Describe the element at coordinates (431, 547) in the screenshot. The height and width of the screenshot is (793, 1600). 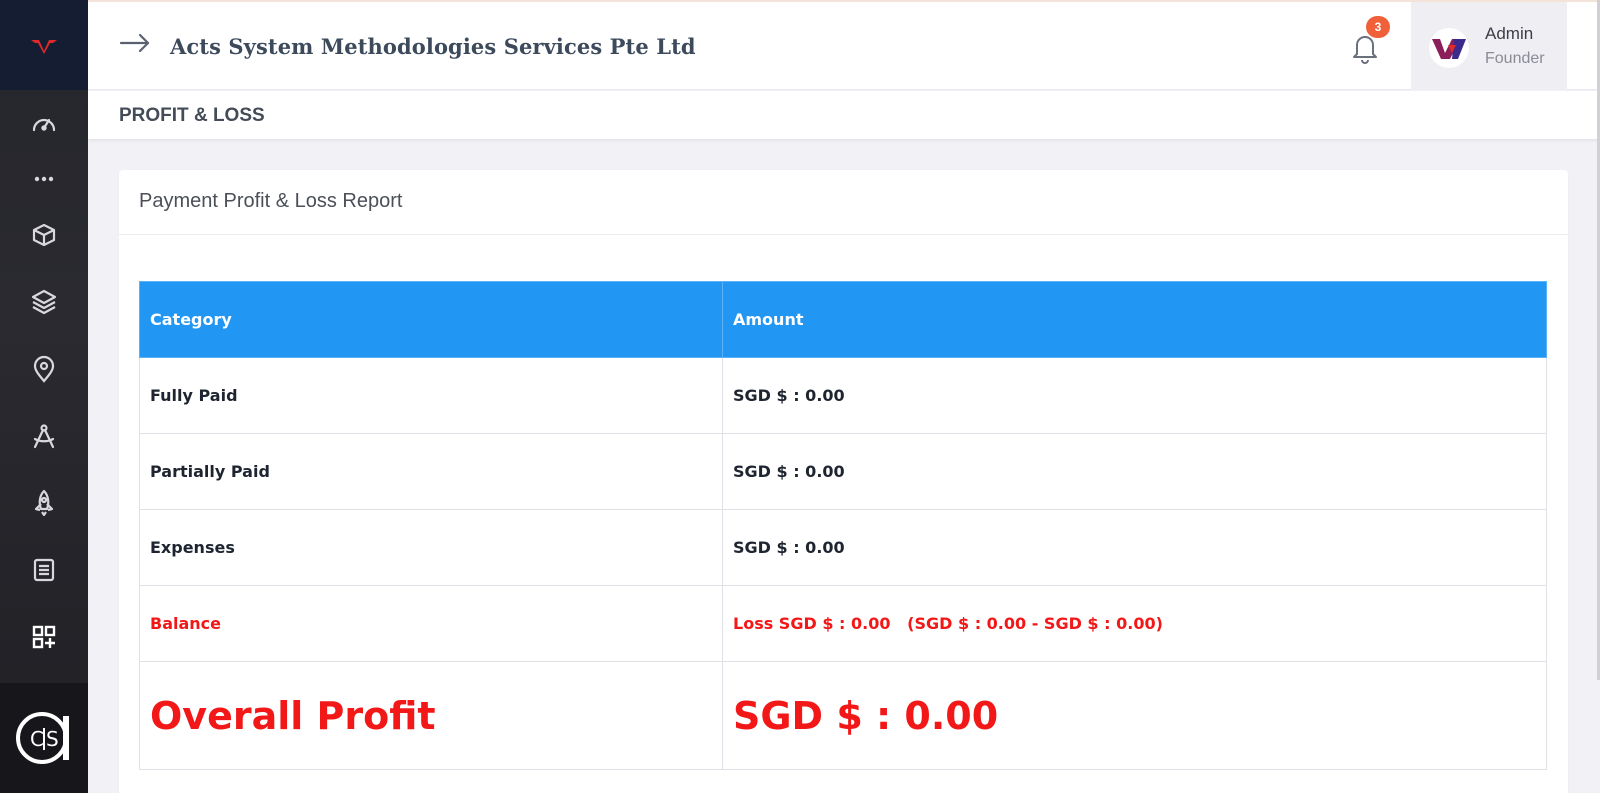
I see `row-category: Expenses` at that location.